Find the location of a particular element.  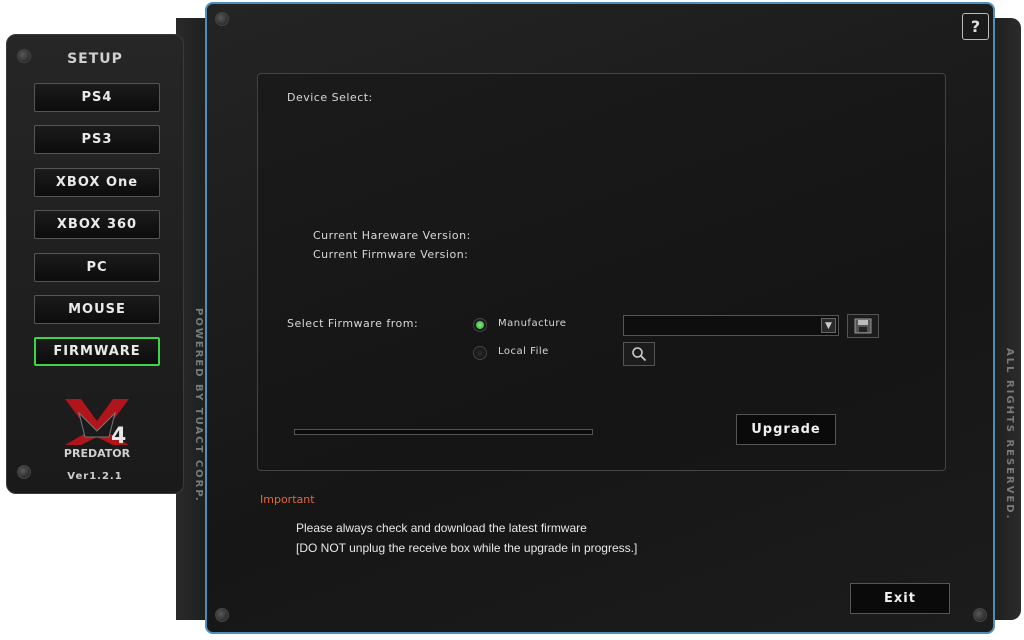

exit-button: Exit is located at coordinates (900, 598).